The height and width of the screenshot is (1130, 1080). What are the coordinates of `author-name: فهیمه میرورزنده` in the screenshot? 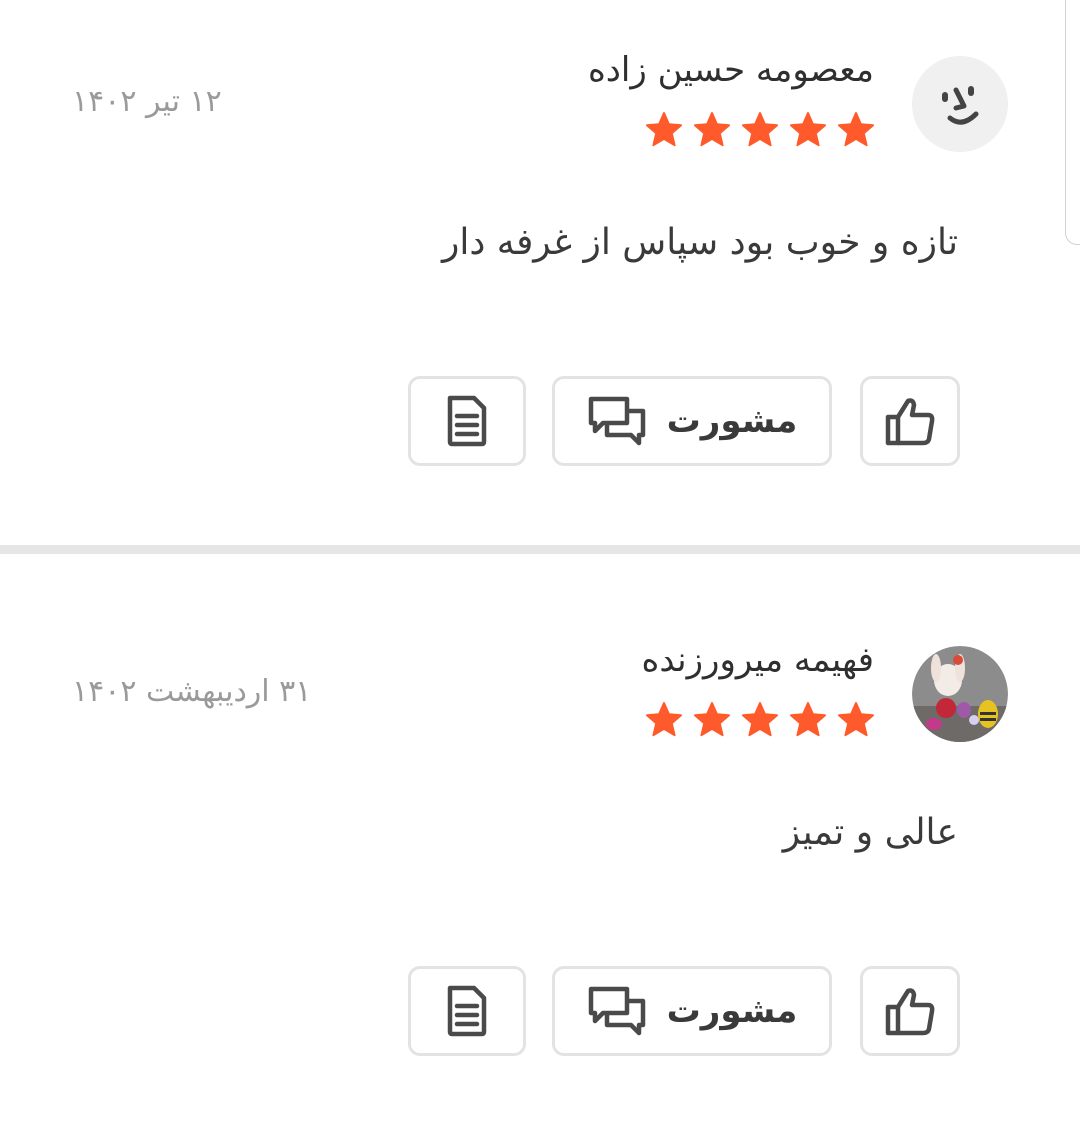 It's located at (758, 660).